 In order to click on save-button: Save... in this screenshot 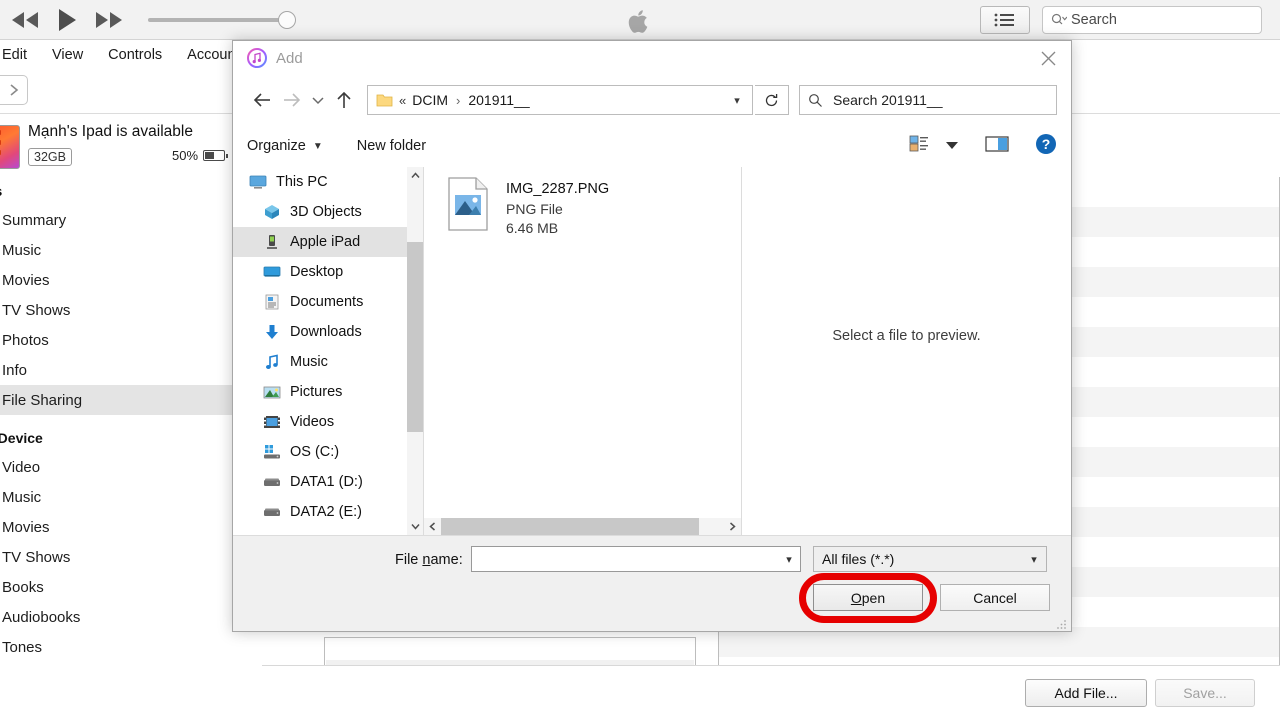, I will do `click(1205, 693)`.